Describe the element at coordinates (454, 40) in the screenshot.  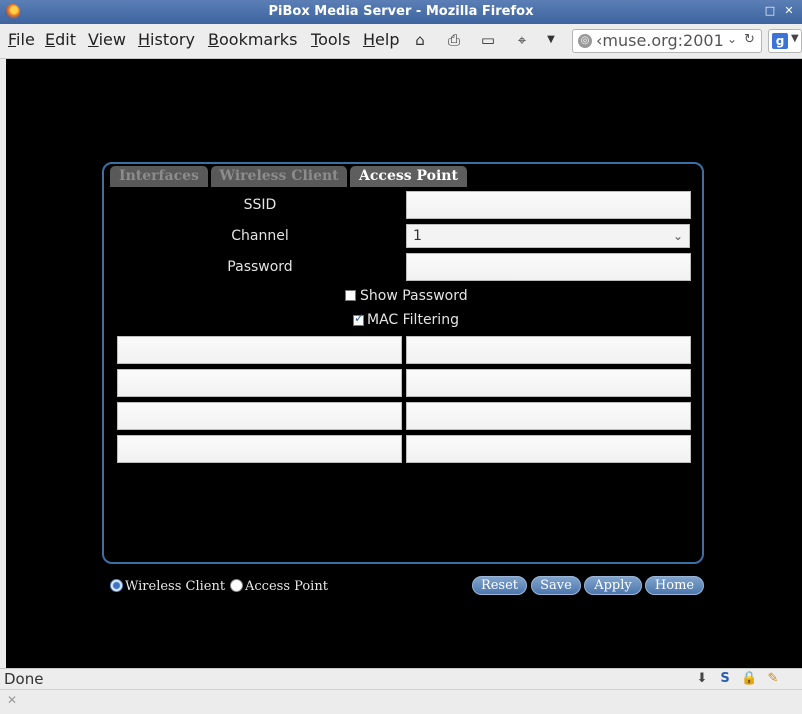
I see `print-icon: ⎙` at that location.